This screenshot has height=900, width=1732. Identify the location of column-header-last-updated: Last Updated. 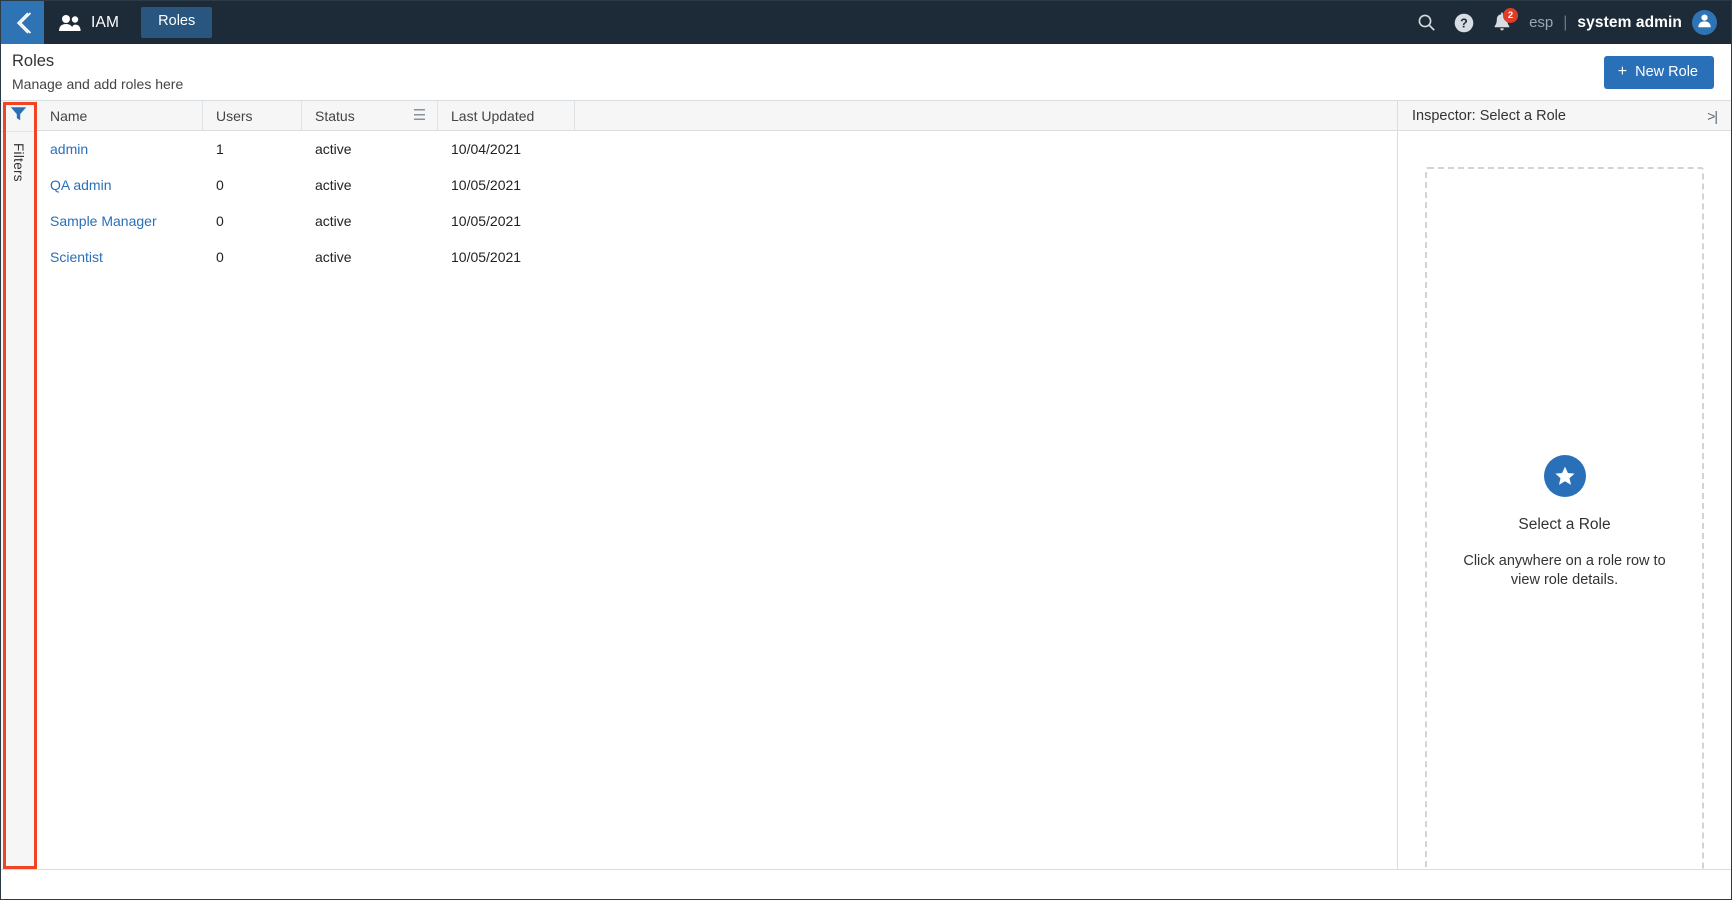
(506, 115).